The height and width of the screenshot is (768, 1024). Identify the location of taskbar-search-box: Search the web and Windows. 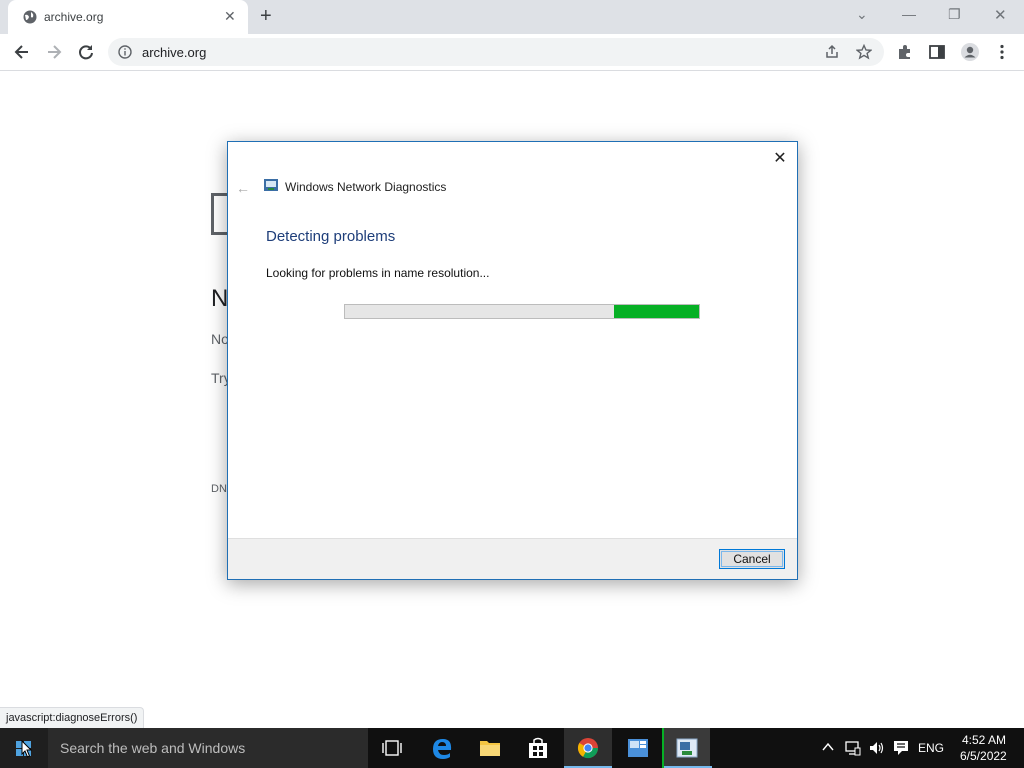
(208, 748).